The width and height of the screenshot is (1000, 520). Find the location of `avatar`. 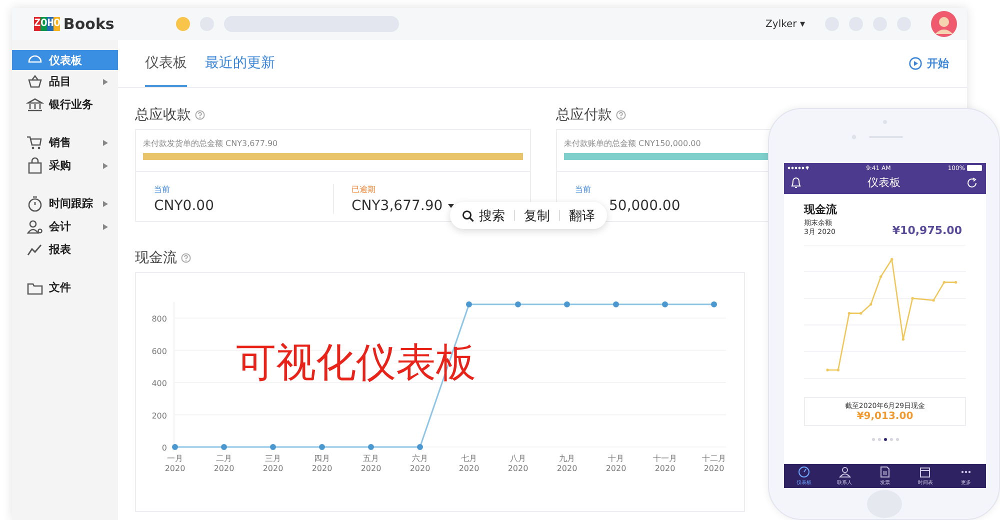

avatar is located at coordinates (944, 24).